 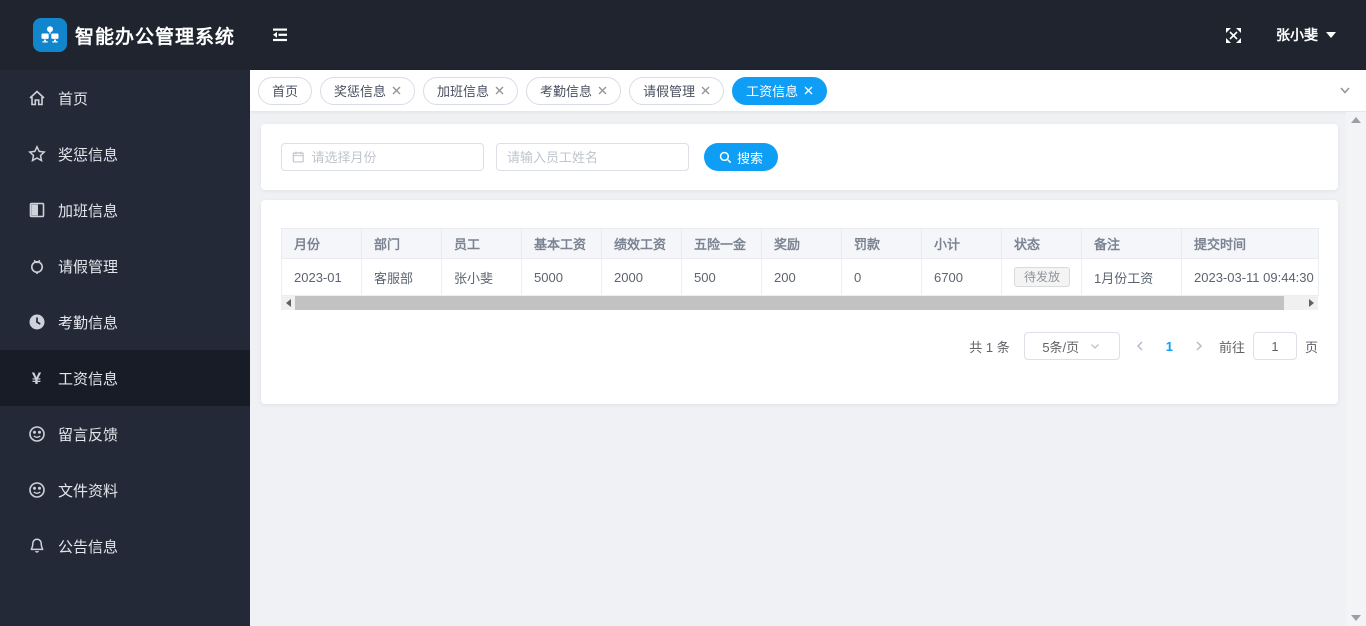 What do you see at coordinates (321, 243) in the screenshot?
I see `column-header: 月份` at bounding box center [321, 243].